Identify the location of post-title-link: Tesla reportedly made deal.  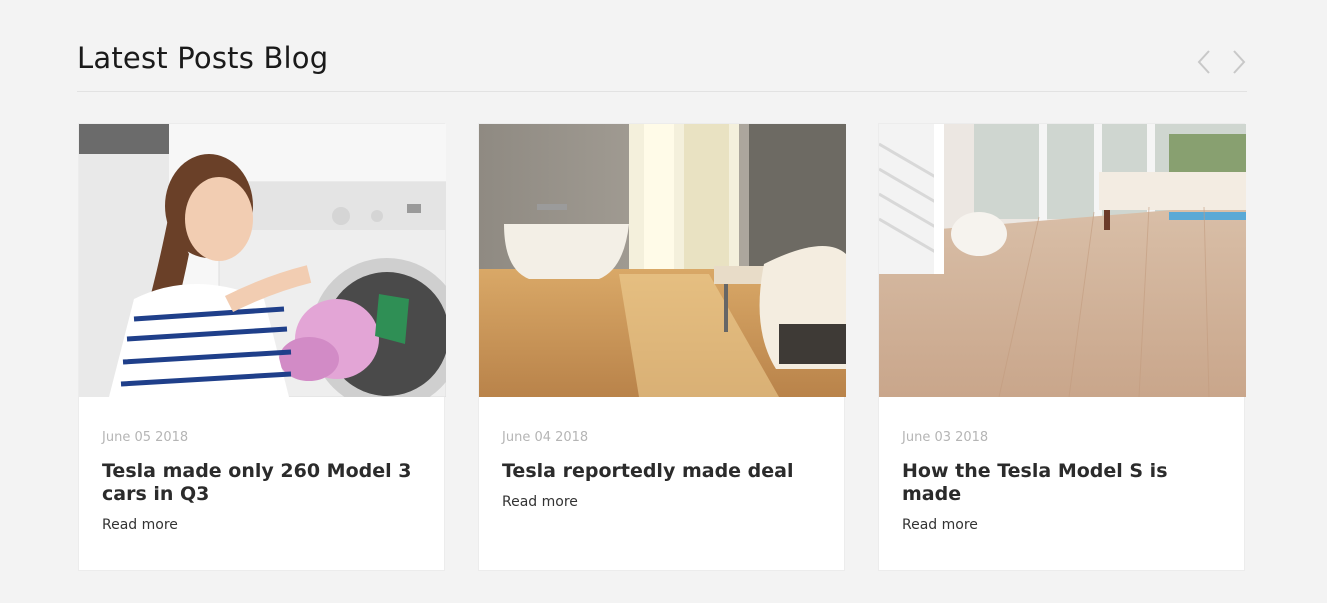
(663, 471).